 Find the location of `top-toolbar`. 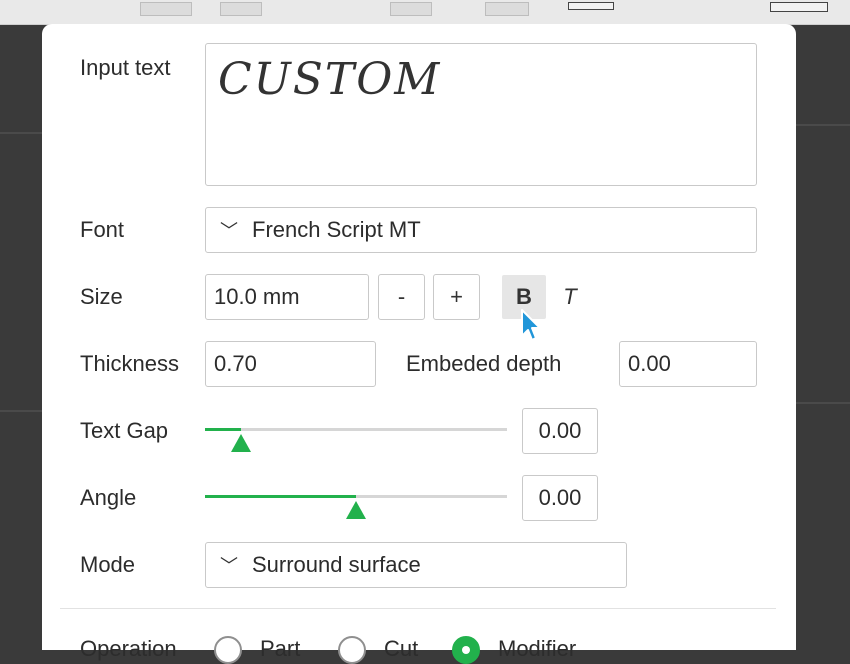

top-toolbar is located at coordinates (425, 12).